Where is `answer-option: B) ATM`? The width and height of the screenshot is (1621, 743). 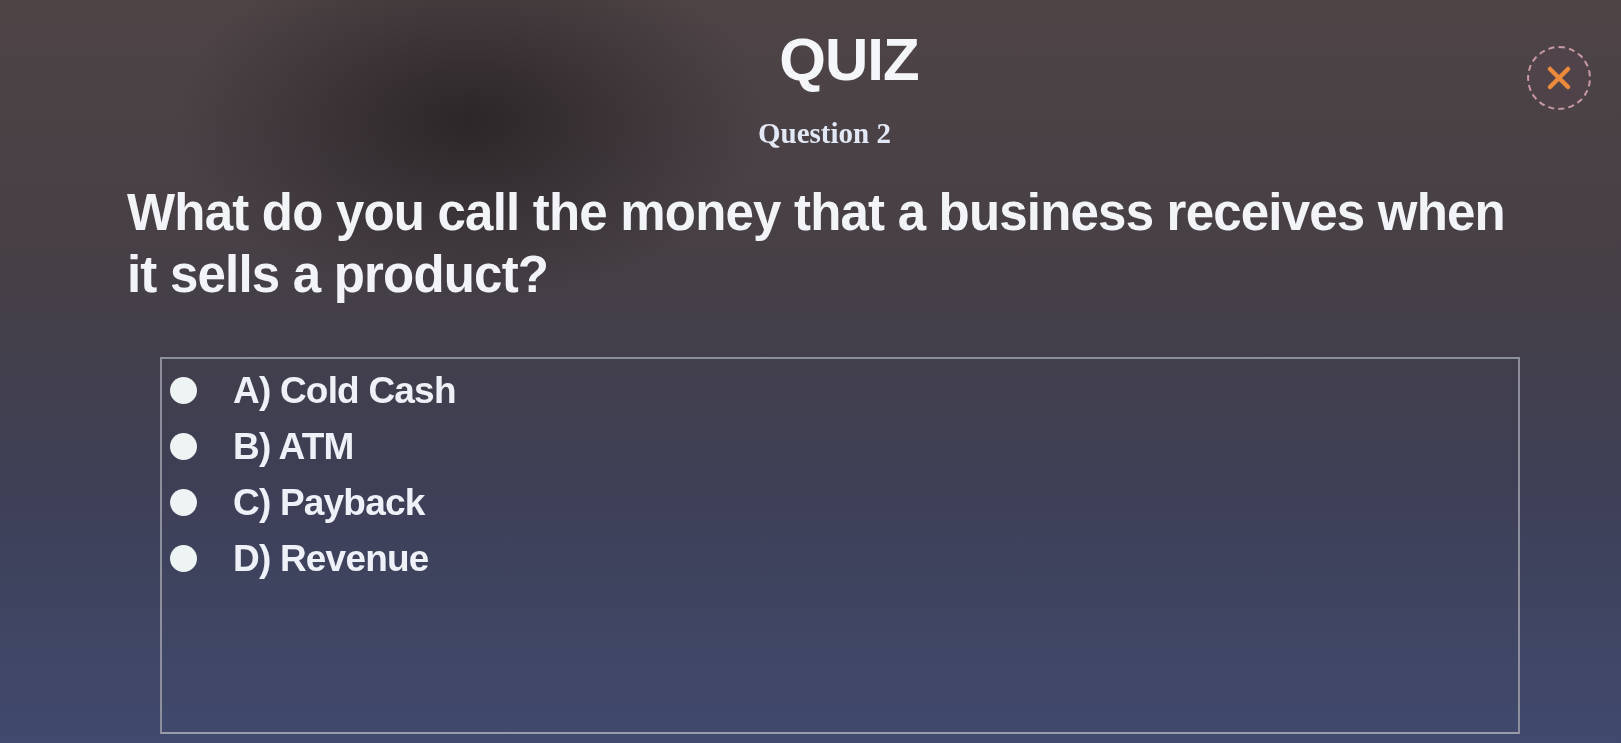
answer-option: B) ATM is located at coordinates (262, 446).